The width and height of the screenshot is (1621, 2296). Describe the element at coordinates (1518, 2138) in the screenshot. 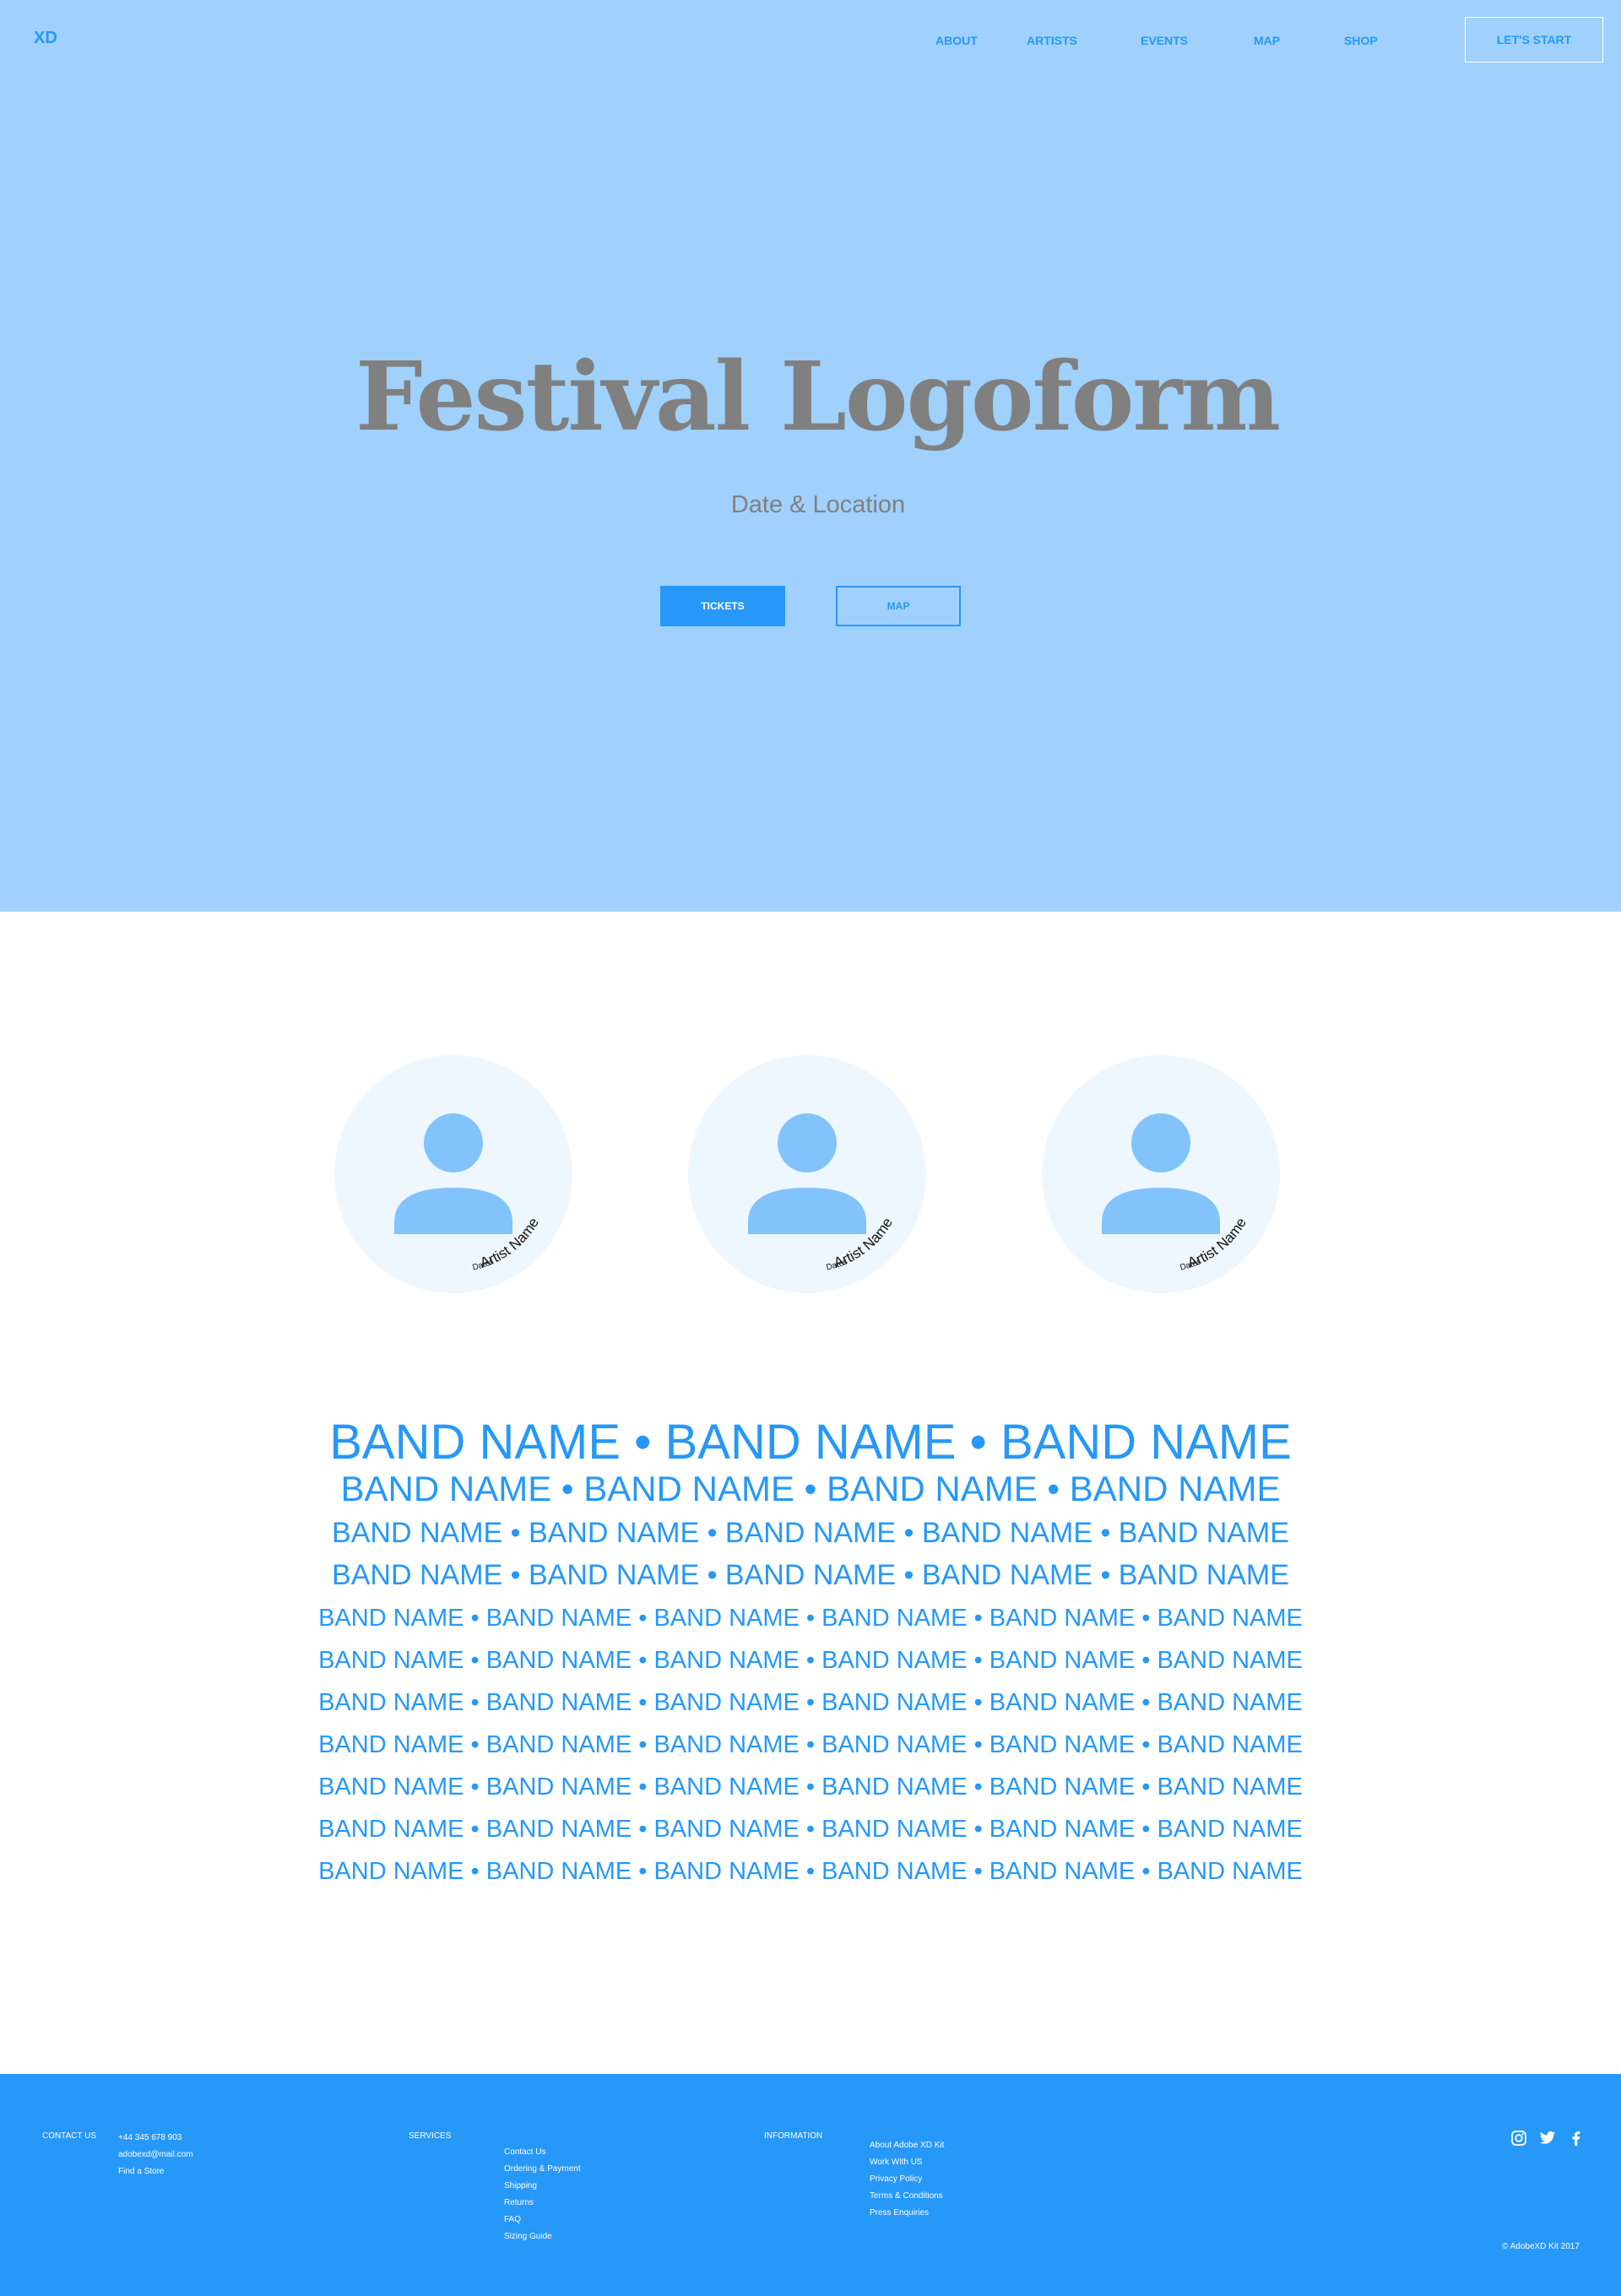

I see `instagram-icon` at that location.